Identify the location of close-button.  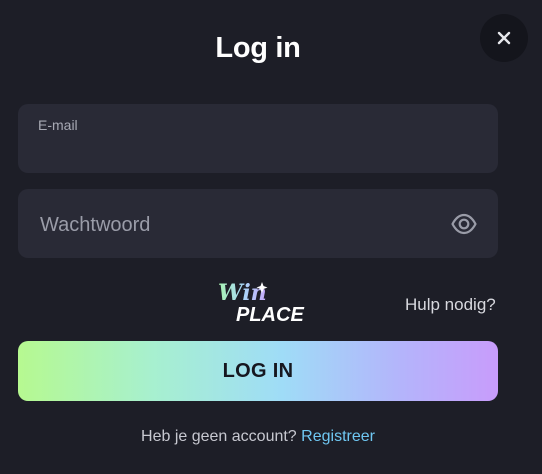
(504, 38).